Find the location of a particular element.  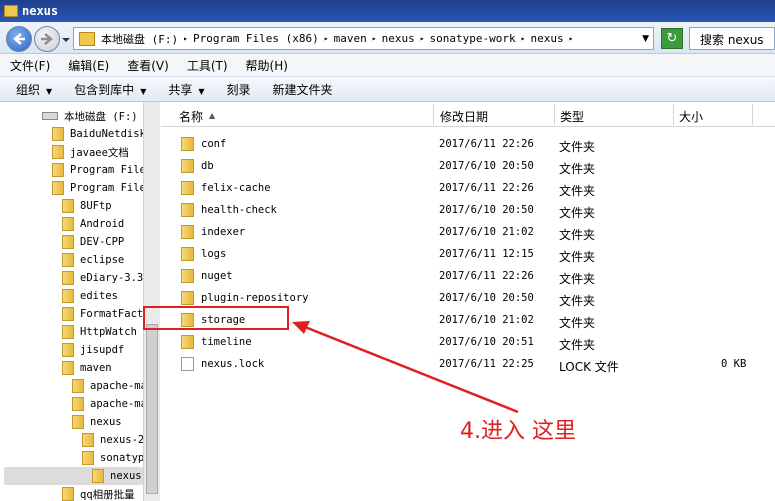

sidebar-item: maven is located at coordinates (87, 368).